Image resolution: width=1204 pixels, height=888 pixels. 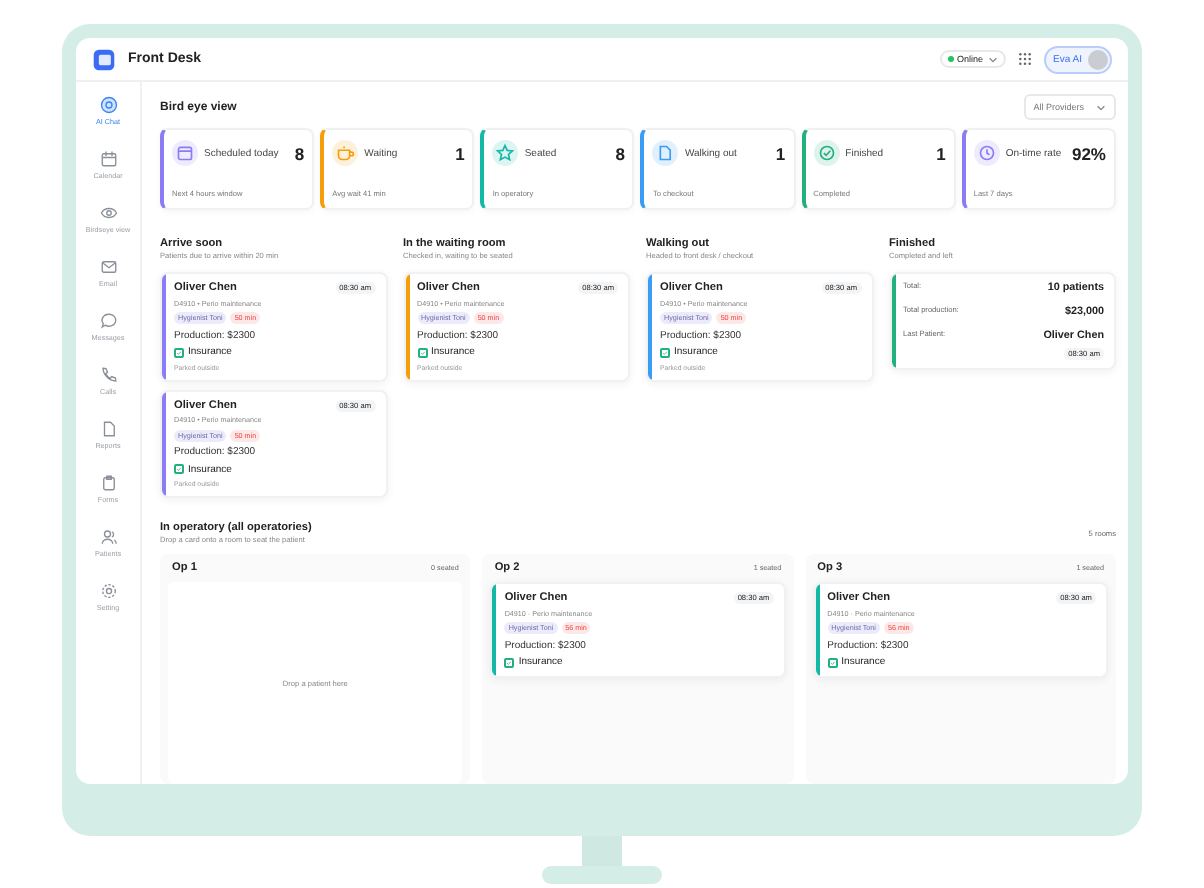 I want to click on star-icon, so click(x=505, y=153).